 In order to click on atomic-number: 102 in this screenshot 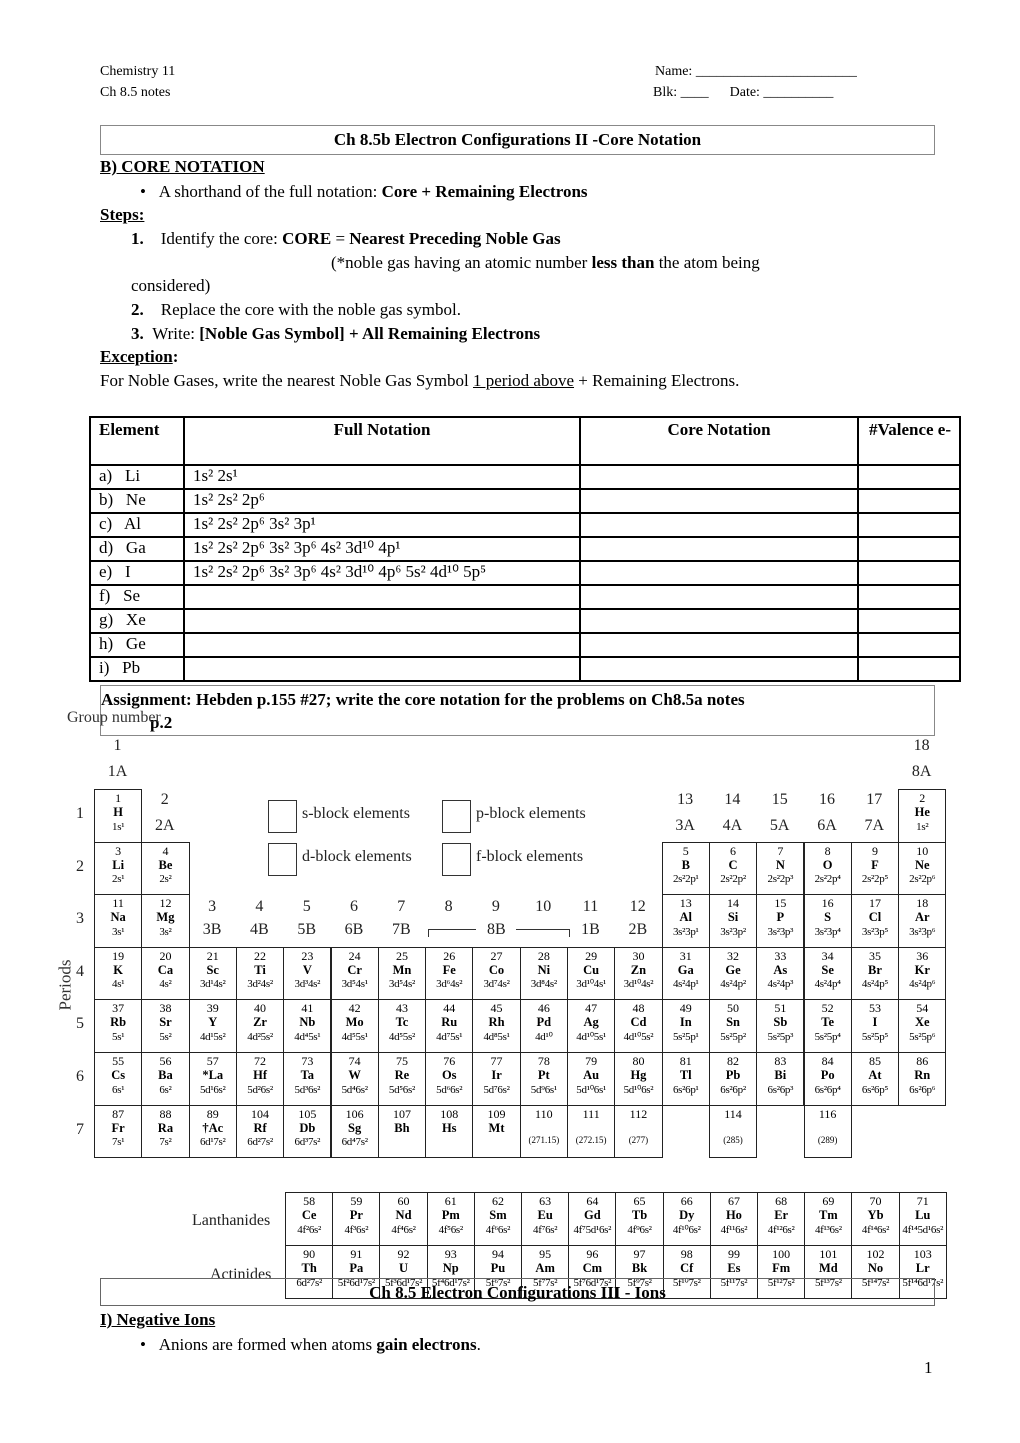, I will do `click(875, 1254)`.